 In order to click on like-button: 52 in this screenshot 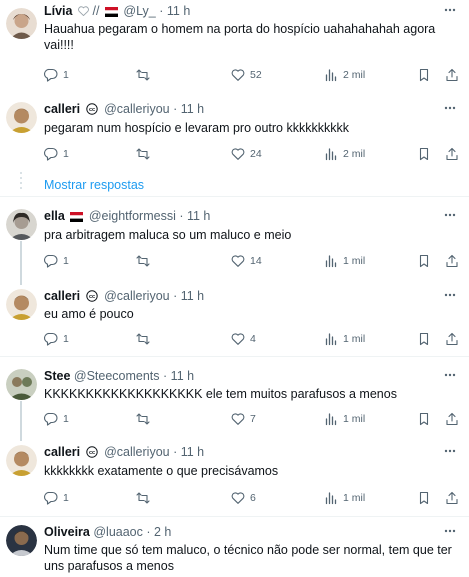, I will do `click(246, 75)`.